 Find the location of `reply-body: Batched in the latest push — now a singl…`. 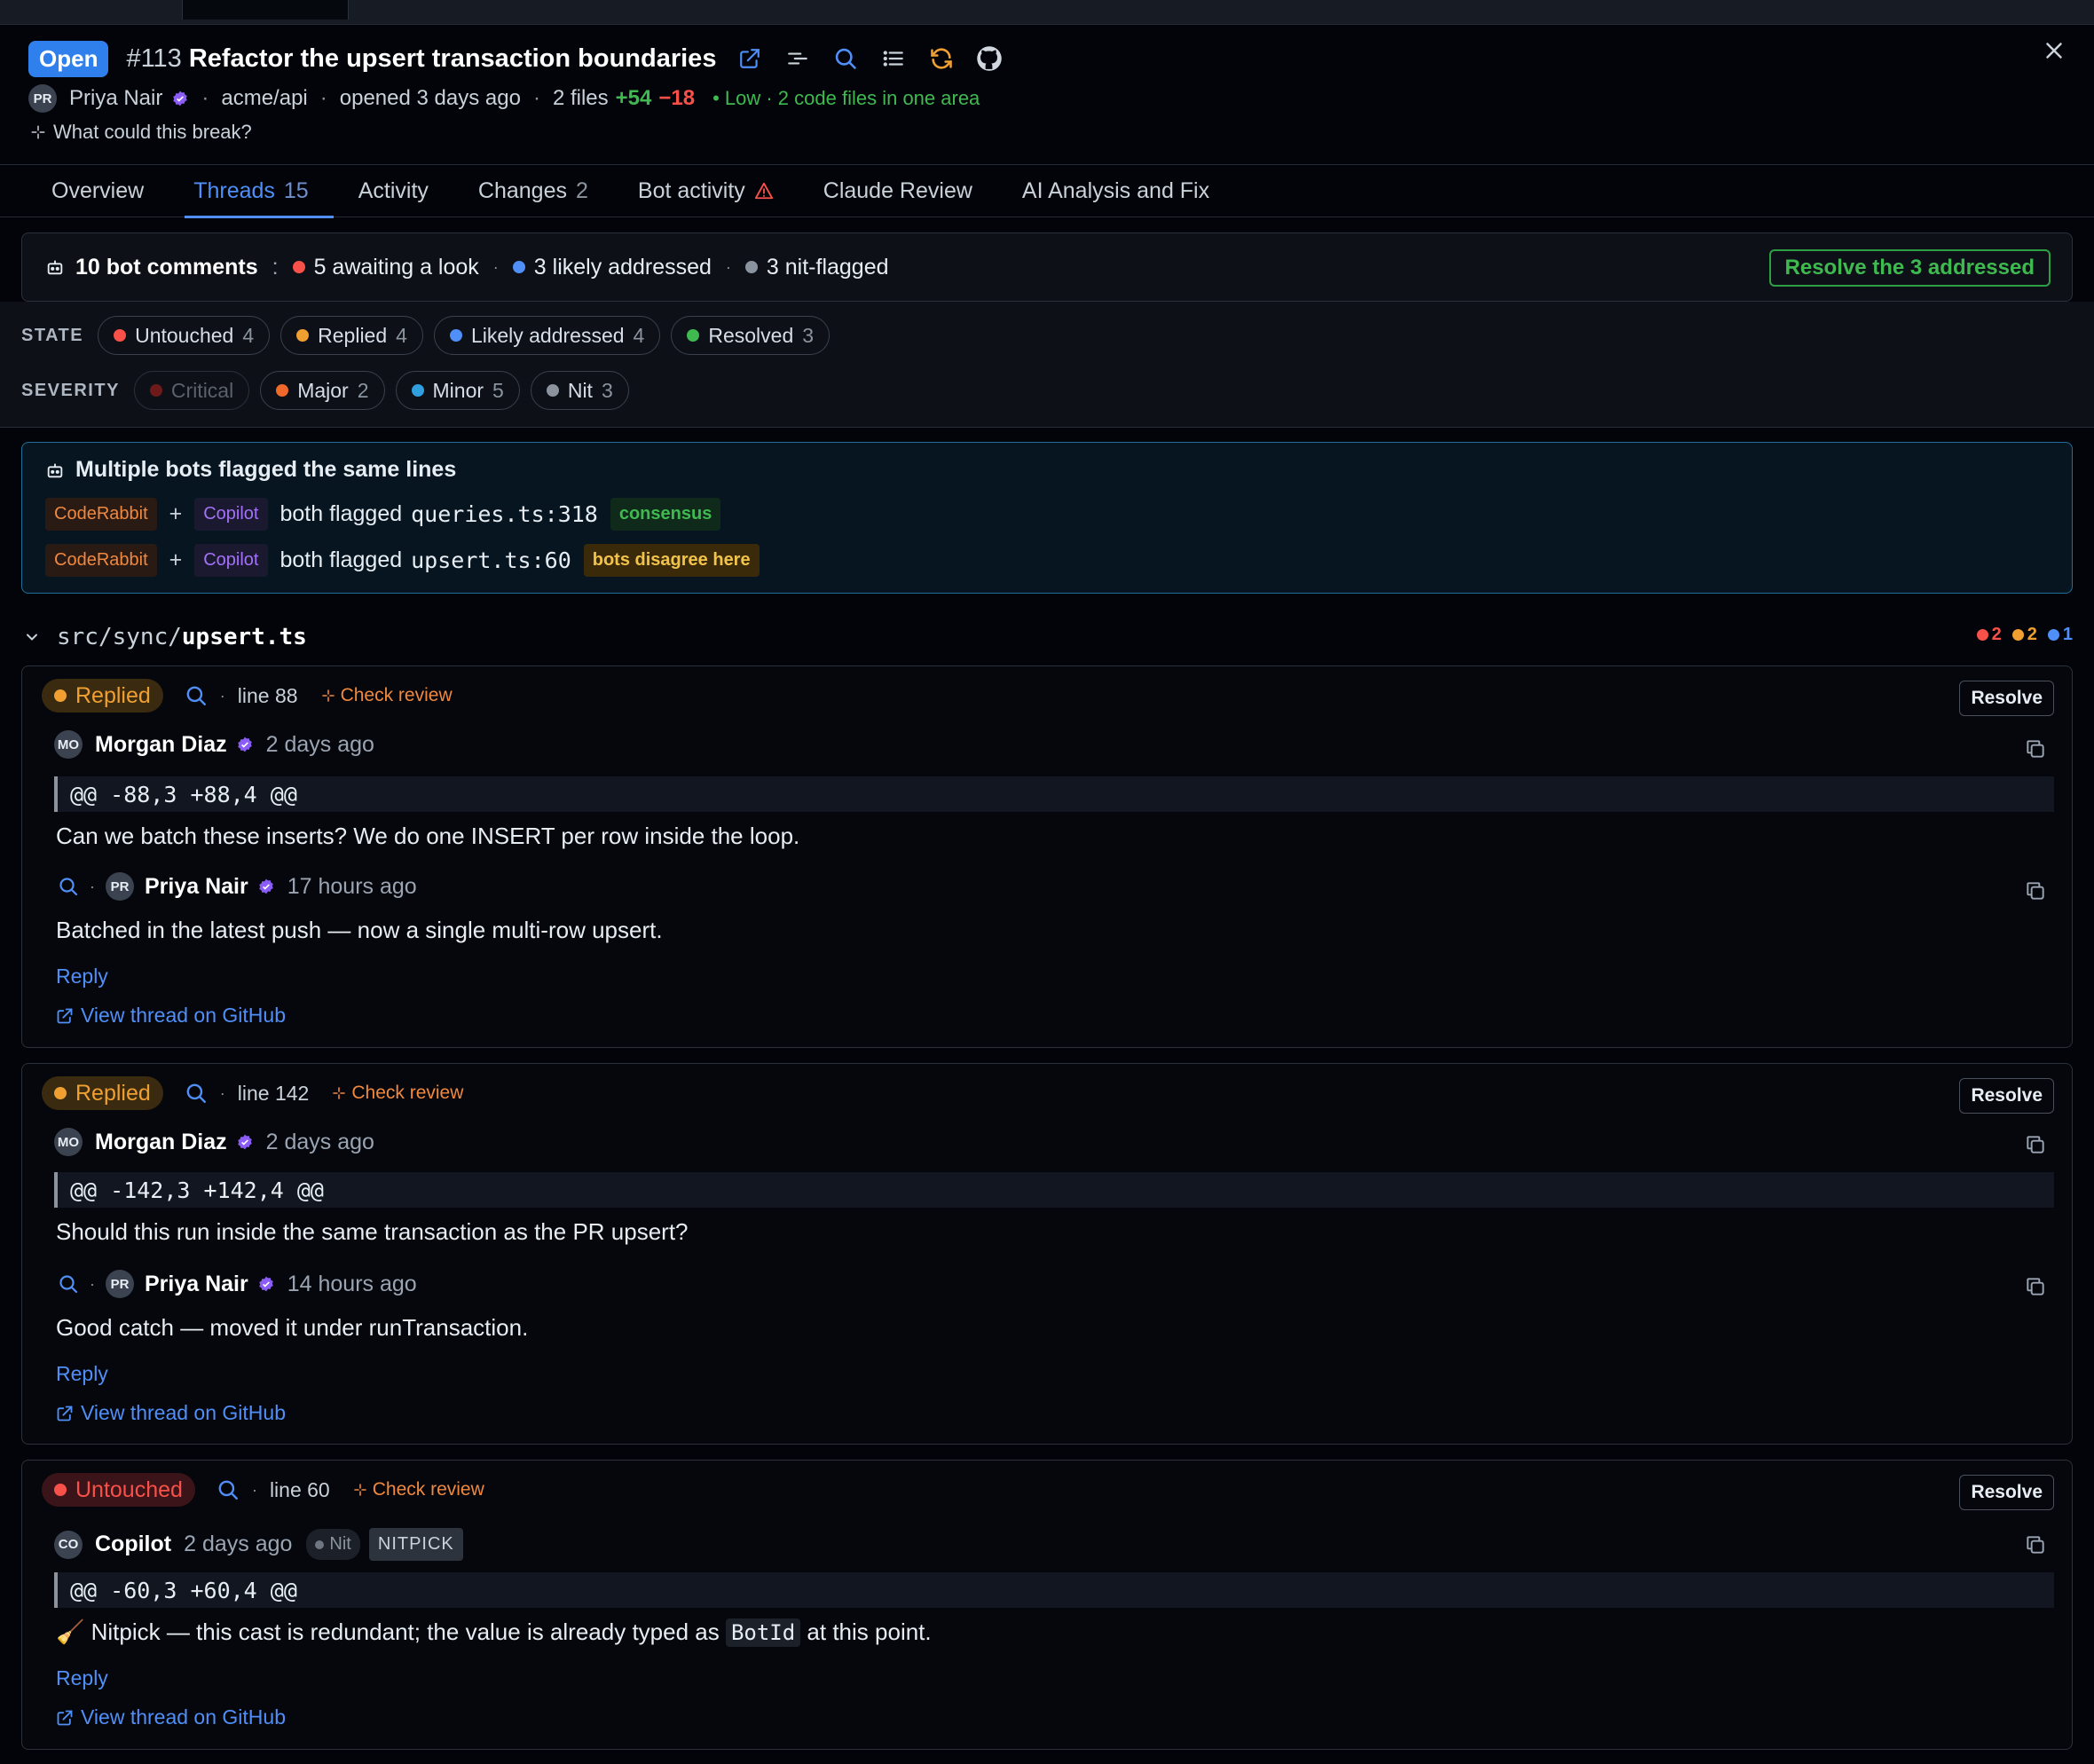

reply-body: Batched in the latest push — now a singl… is located at coordinates (359, 930).